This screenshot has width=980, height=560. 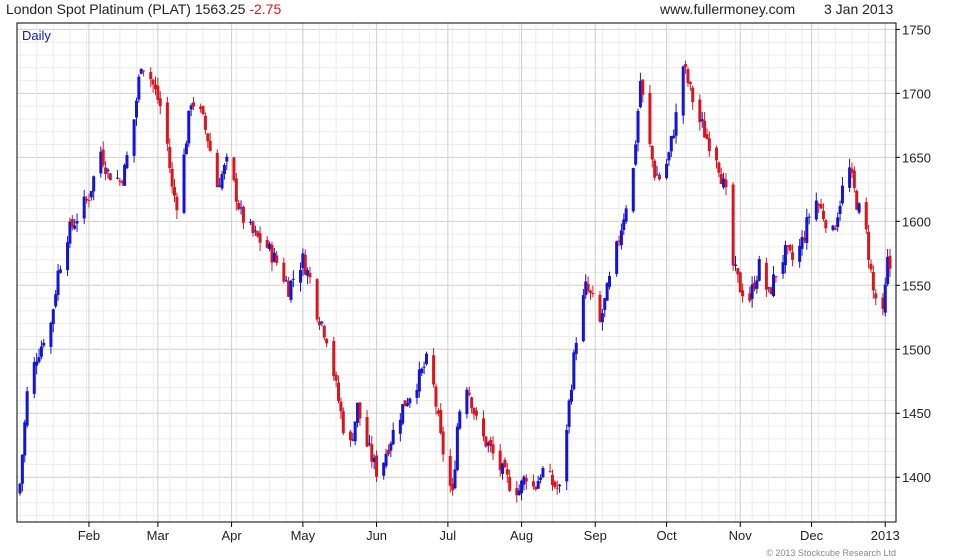 I want to click on x-tick-label: Mar, so click(x=158, y=535).